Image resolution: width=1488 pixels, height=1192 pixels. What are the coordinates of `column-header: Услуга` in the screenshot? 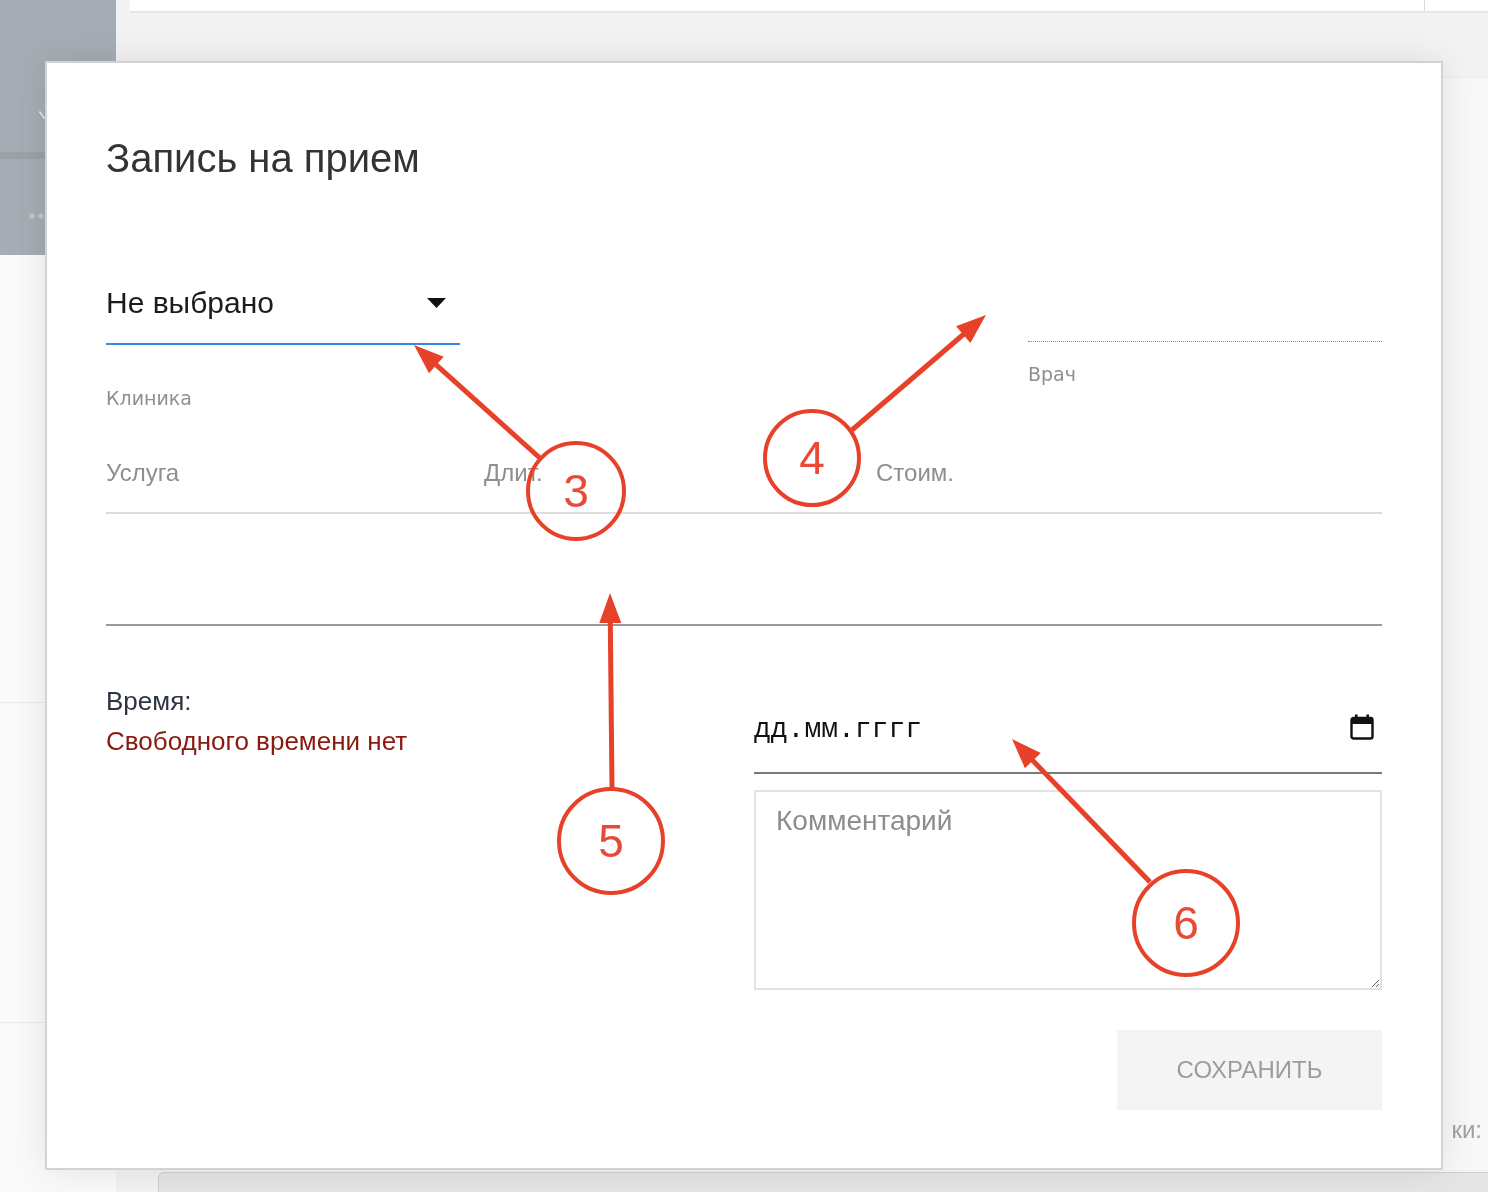 It's located at (143, 473).